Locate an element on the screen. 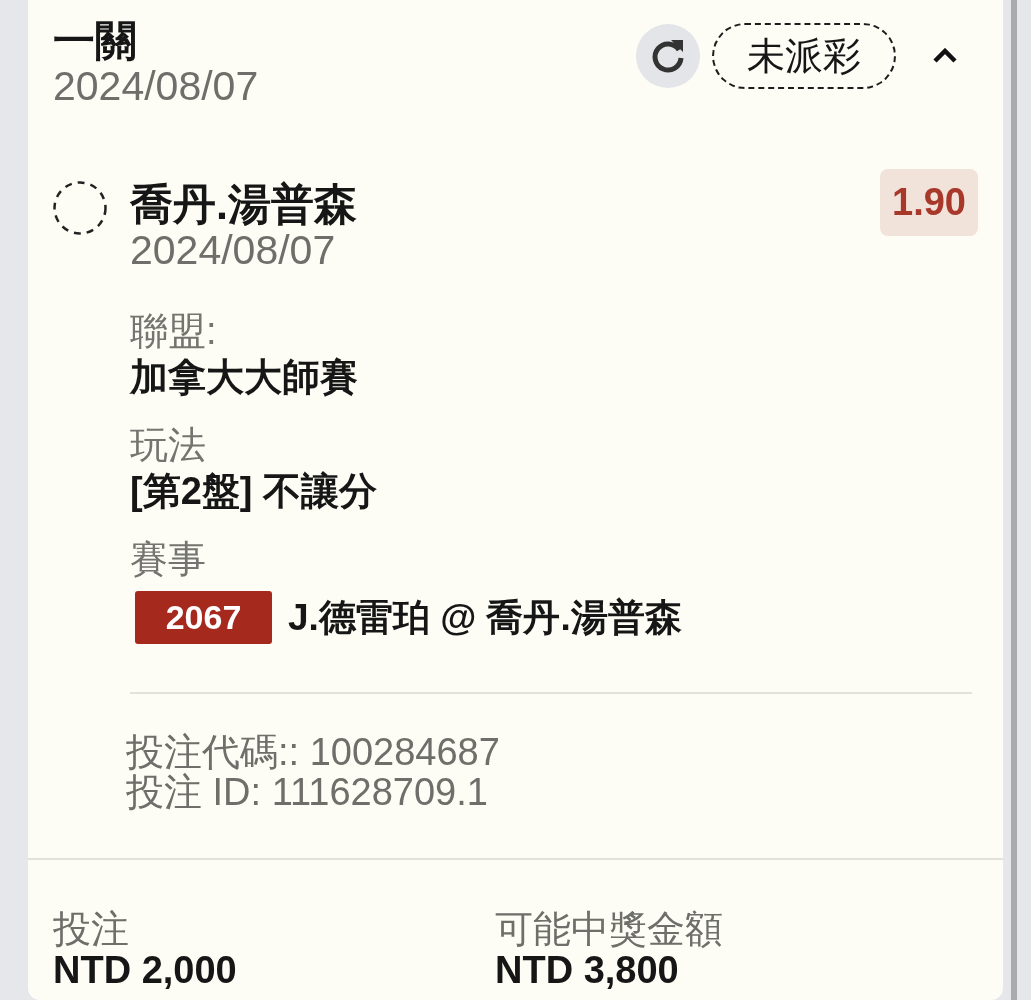 Image resolution: width=1031 pixels, height=1000 pixels. detail-label: 聯盟: is located at coordinates (174, 331).